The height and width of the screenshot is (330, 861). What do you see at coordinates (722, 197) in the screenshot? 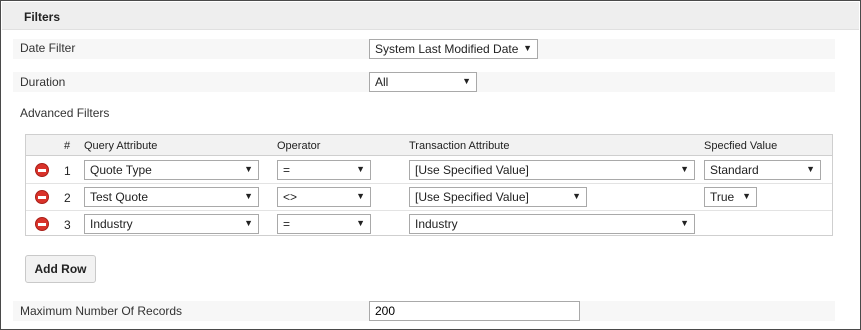
I see `specified-value-value: True` at bounding box center [722, 197].